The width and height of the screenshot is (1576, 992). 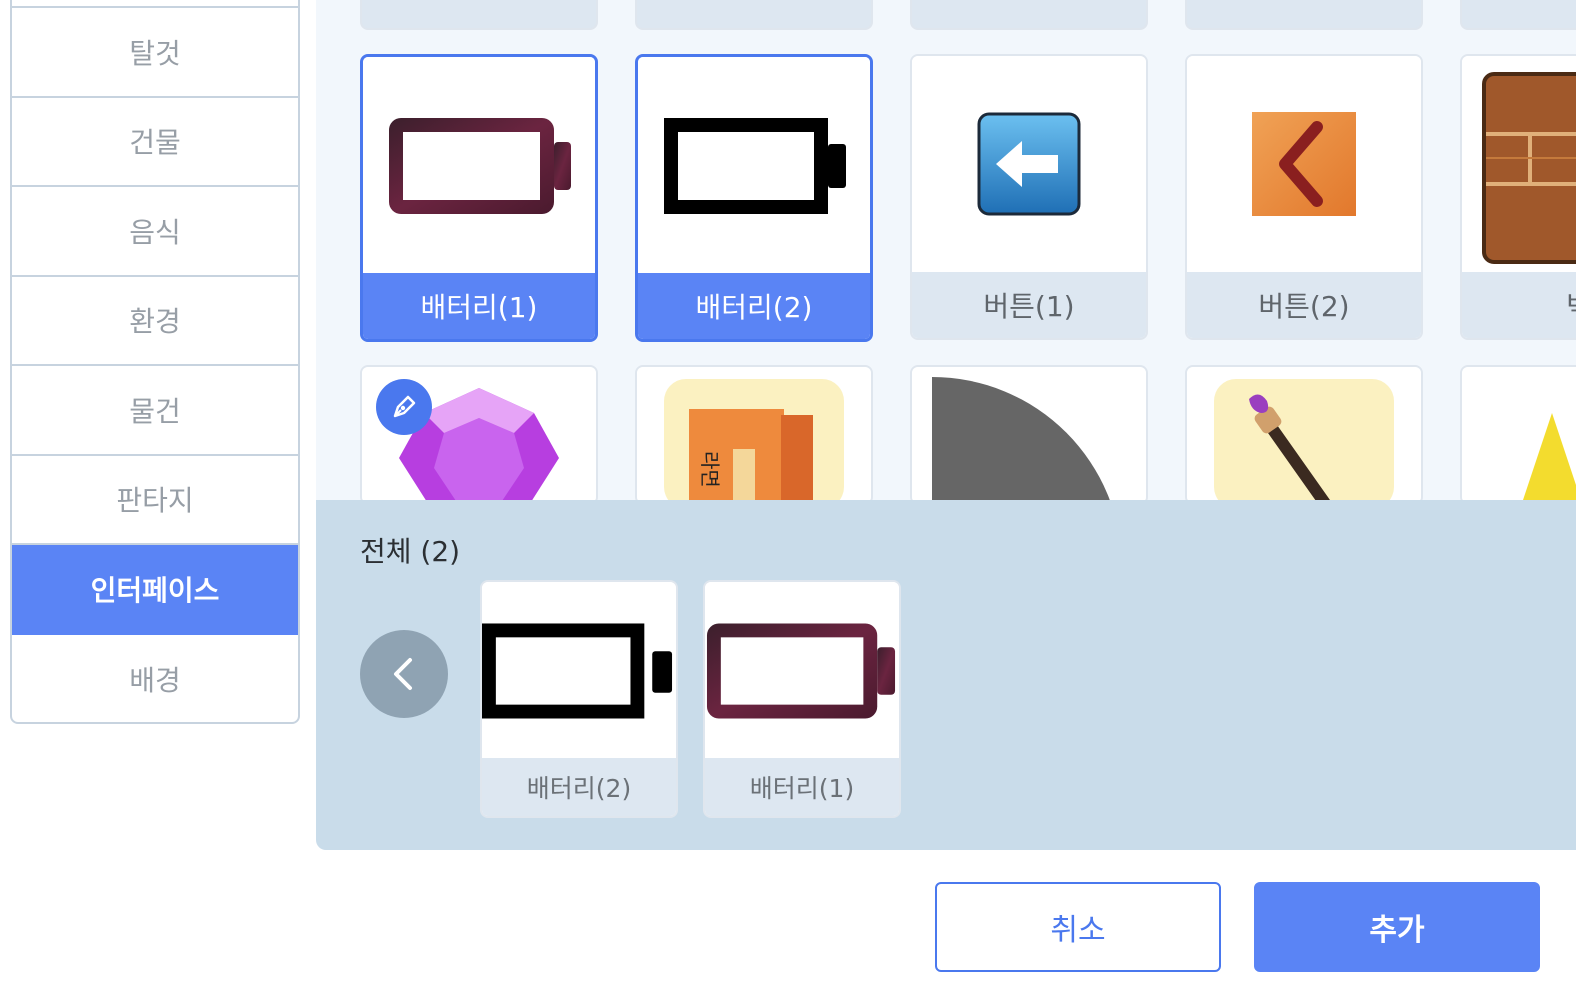 I want to click on object-card-label: 벽, so click(x=1519, y=305).